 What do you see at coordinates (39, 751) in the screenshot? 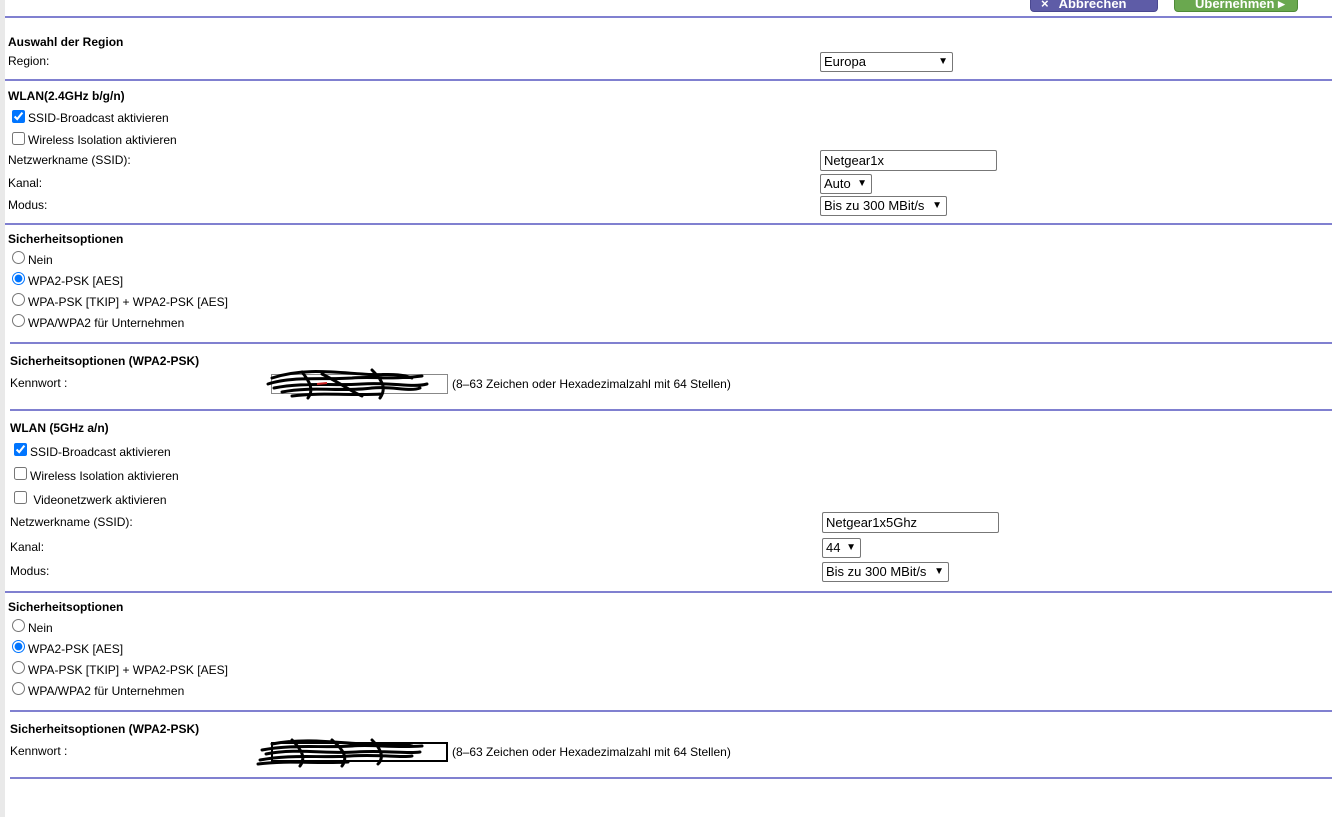
I see `psk5-password-label: Kennwort :` at bounding box center [39, 751].